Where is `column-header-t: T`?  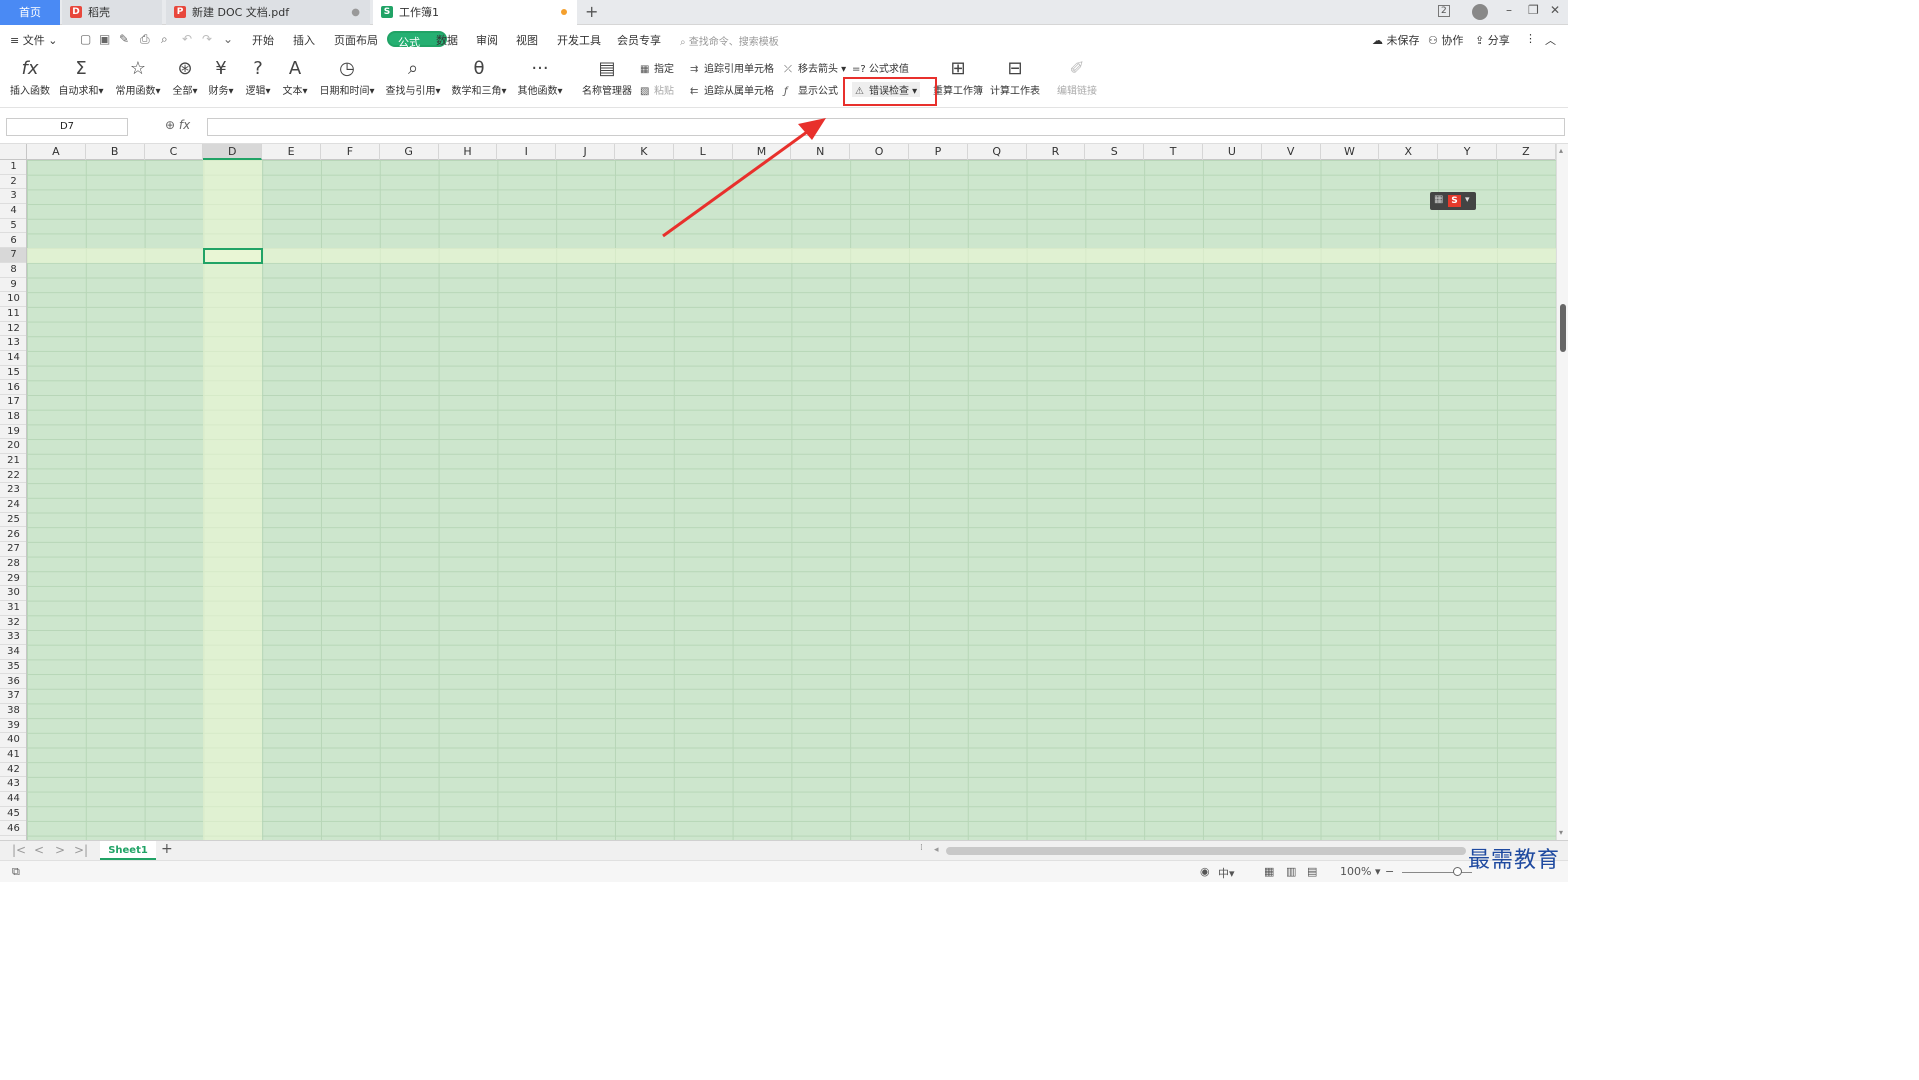 column-header-t: T is located at coordinates (1173, 152).